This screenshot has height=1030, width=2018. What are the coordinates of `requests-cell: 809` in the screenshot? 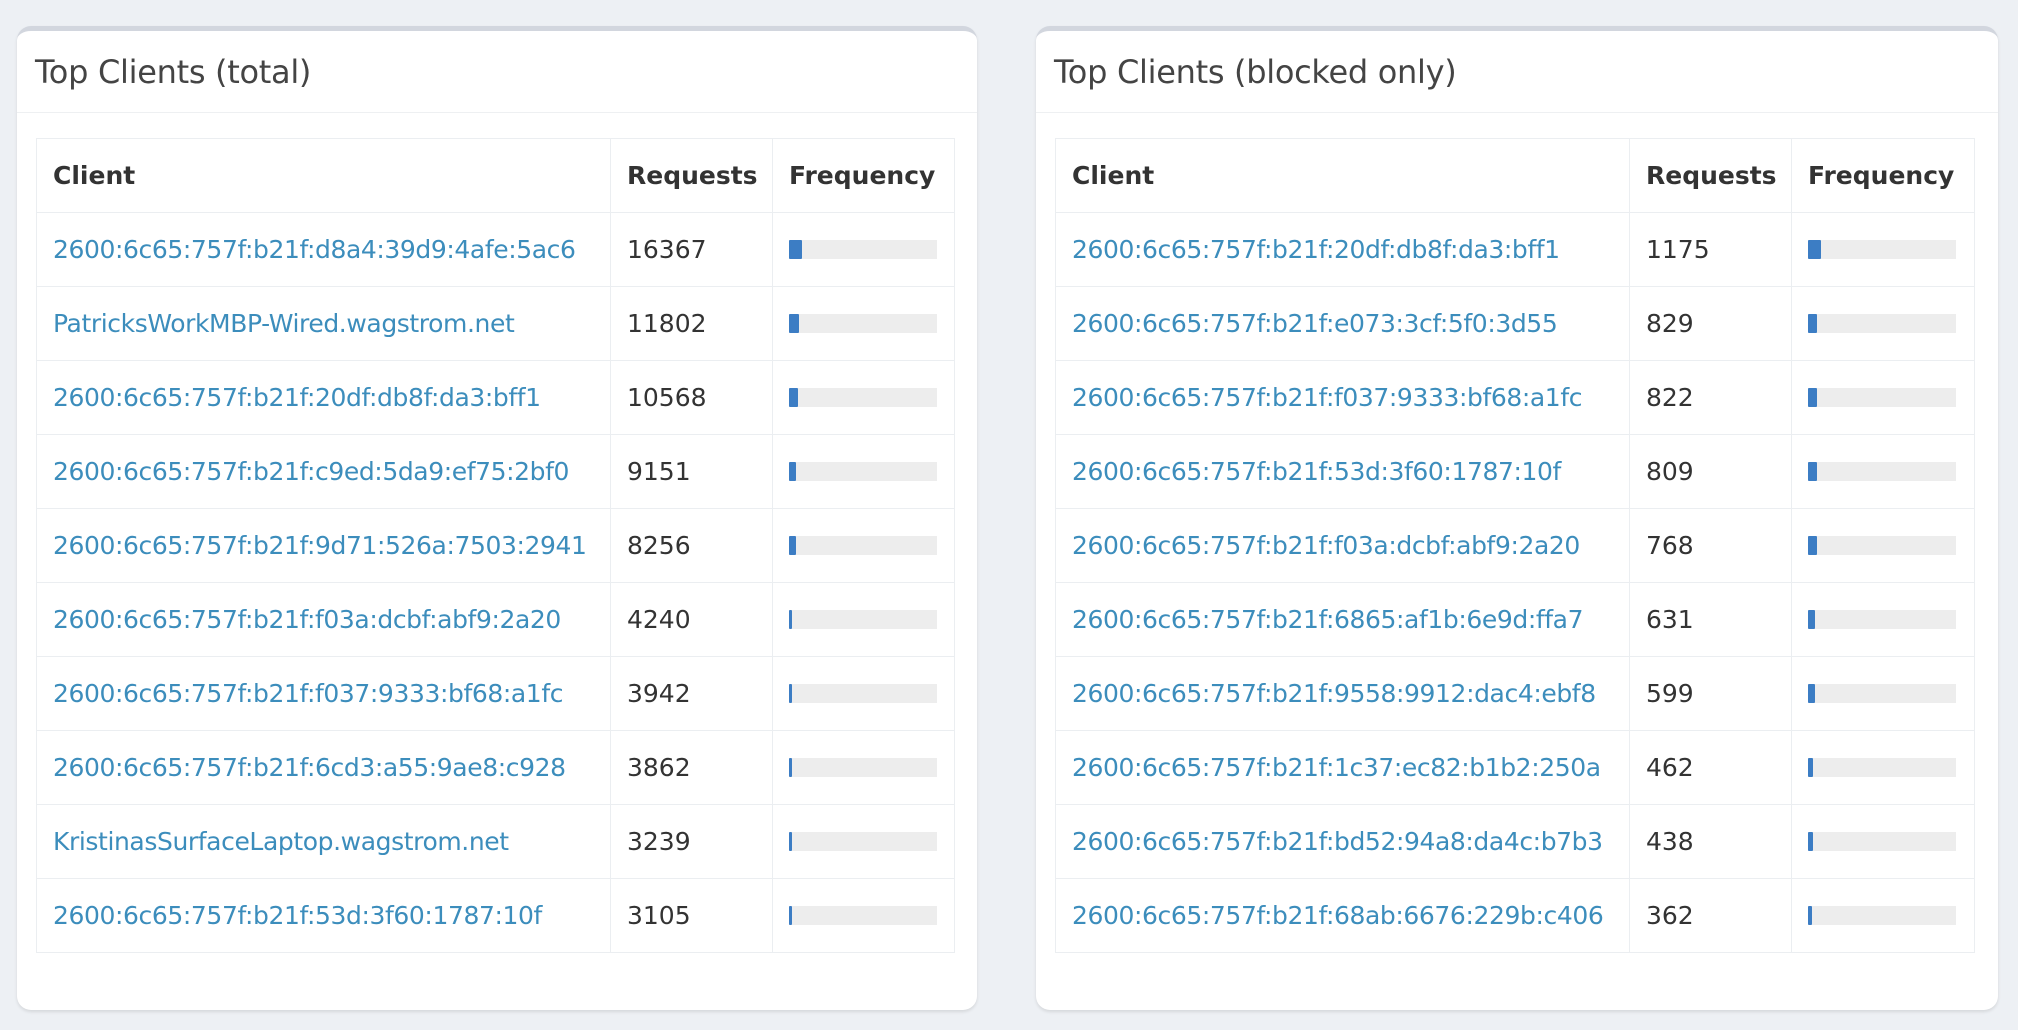 It's located at (1710, 471).